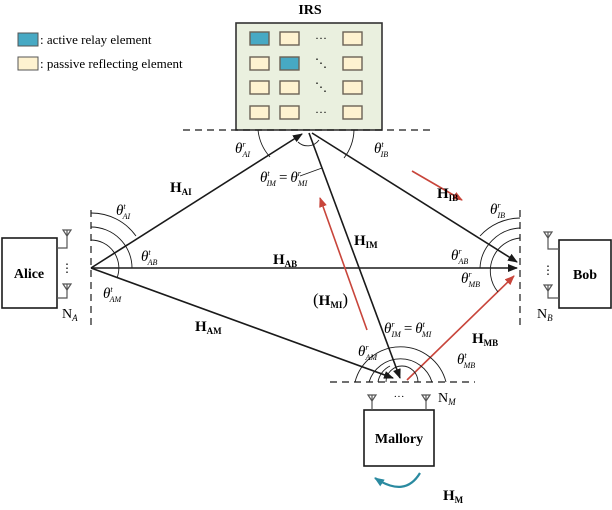 Image resolution: width=612 pixels, height=510 pixels. I want to click on angle-label-r-AB: θr AB, so click(459, 256).